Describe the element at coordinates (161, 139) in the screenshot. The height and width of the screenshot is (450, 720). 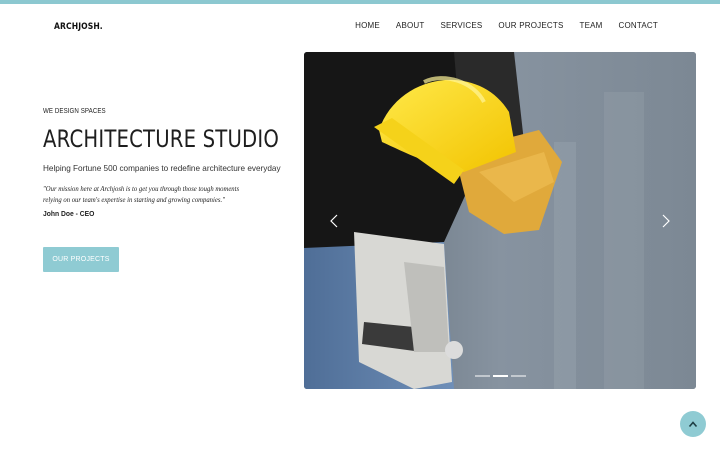
I see `hero-title: ARCHITECTURE STUDIO` at that location.